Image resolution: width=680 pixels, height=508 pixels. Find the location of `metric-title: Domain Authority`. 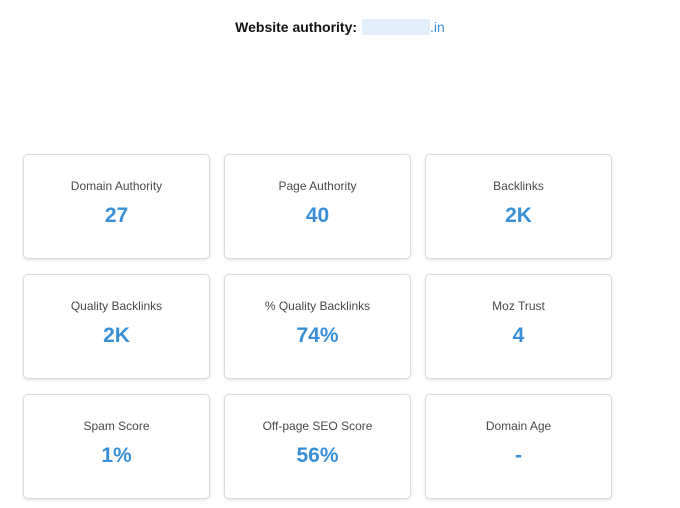

metric-title: Domain Authority is located at coordinates (116, 186).